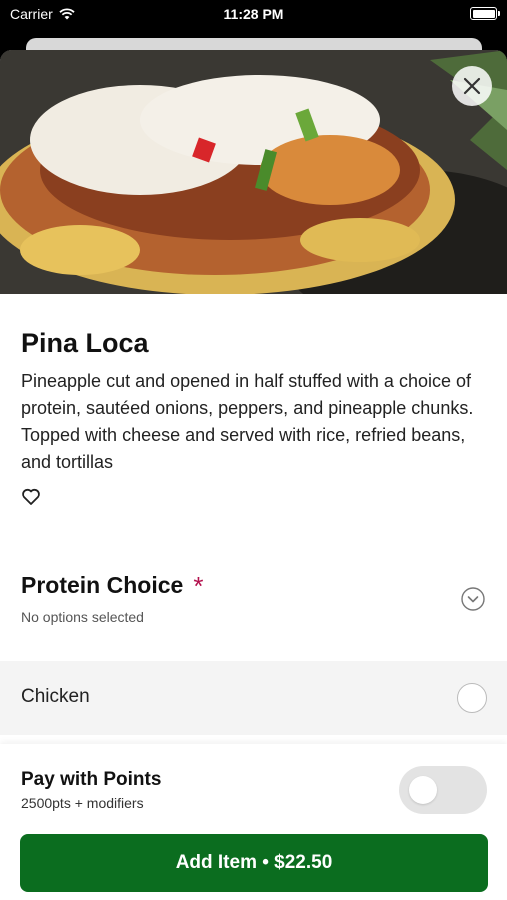  Describe the element at coordinates (102, 585) in the screenshot. I see `modifier-group-title: Protein Choice` at that location.